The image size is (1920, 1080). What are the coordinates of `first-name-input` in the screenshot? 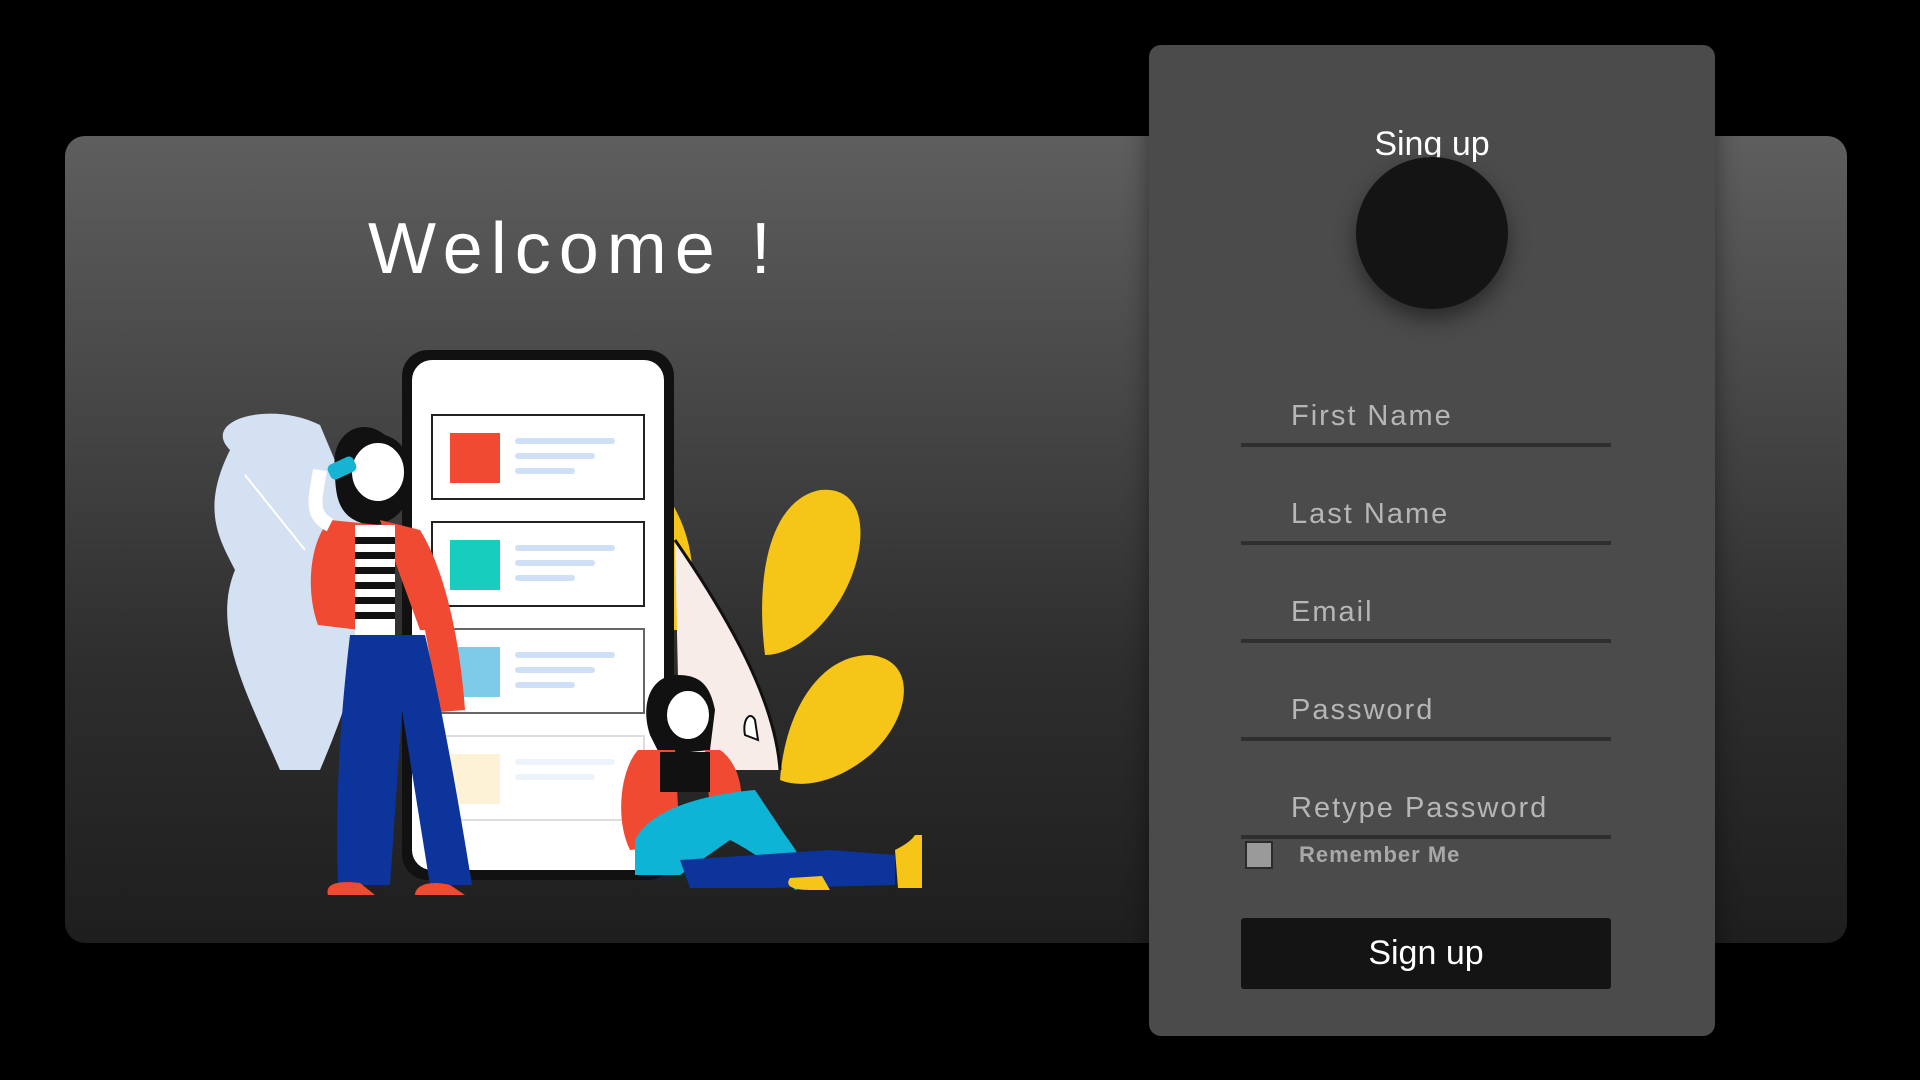 It's located at (1426, 421).